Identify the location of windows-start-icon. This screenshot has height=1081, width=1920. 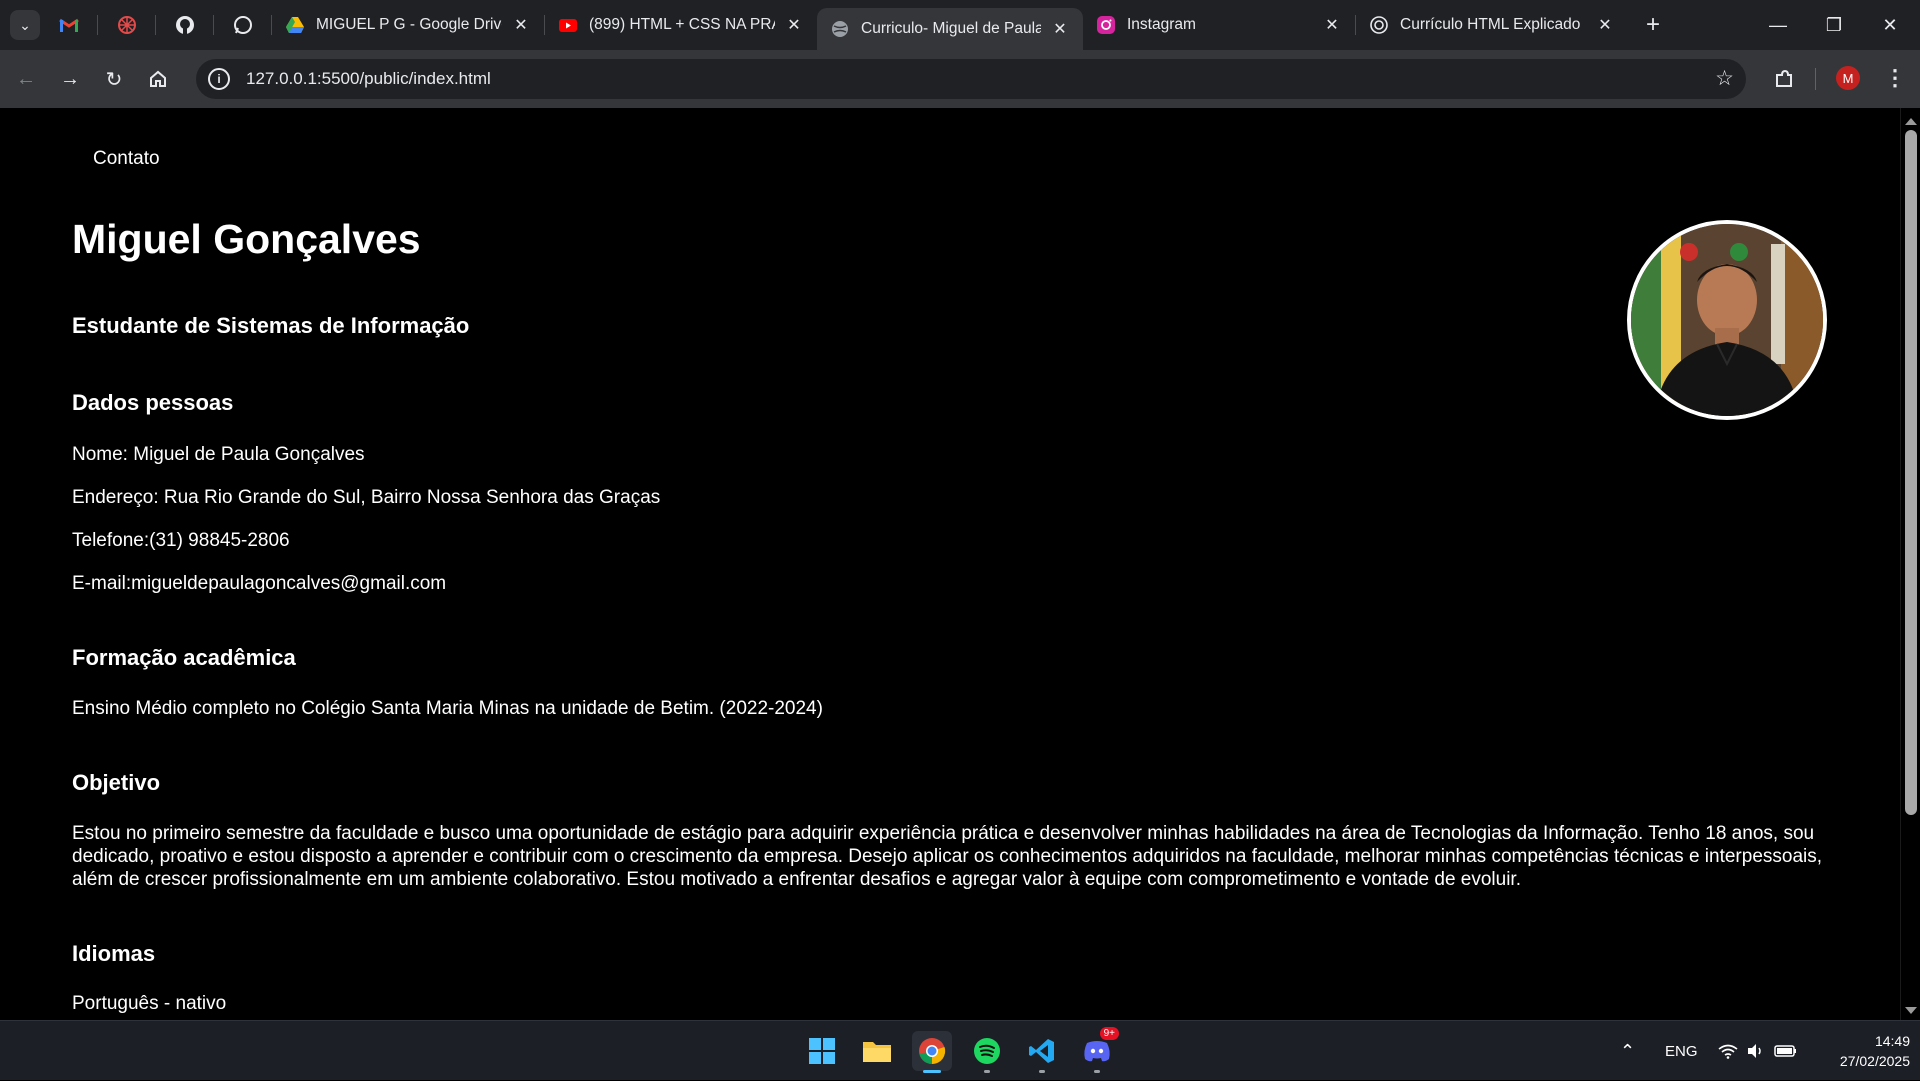
(822, 1051).